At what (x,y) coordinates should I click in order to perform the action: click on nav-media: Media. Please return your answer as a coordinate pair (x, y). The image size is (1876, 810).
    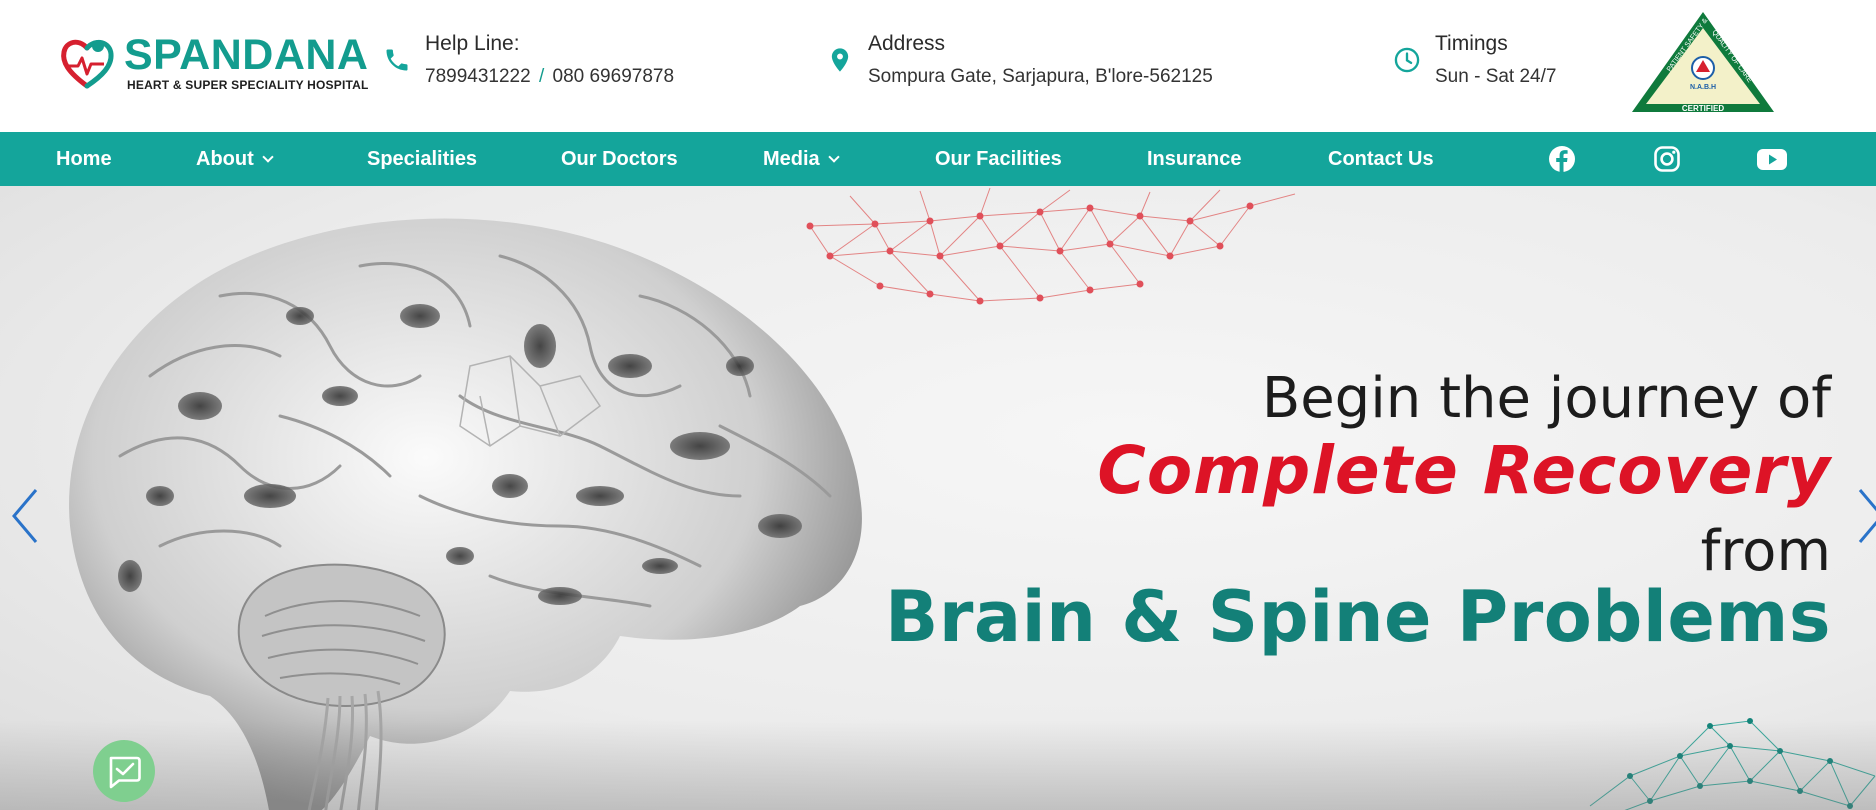
    Looking at the image, I should click on (801, 159).